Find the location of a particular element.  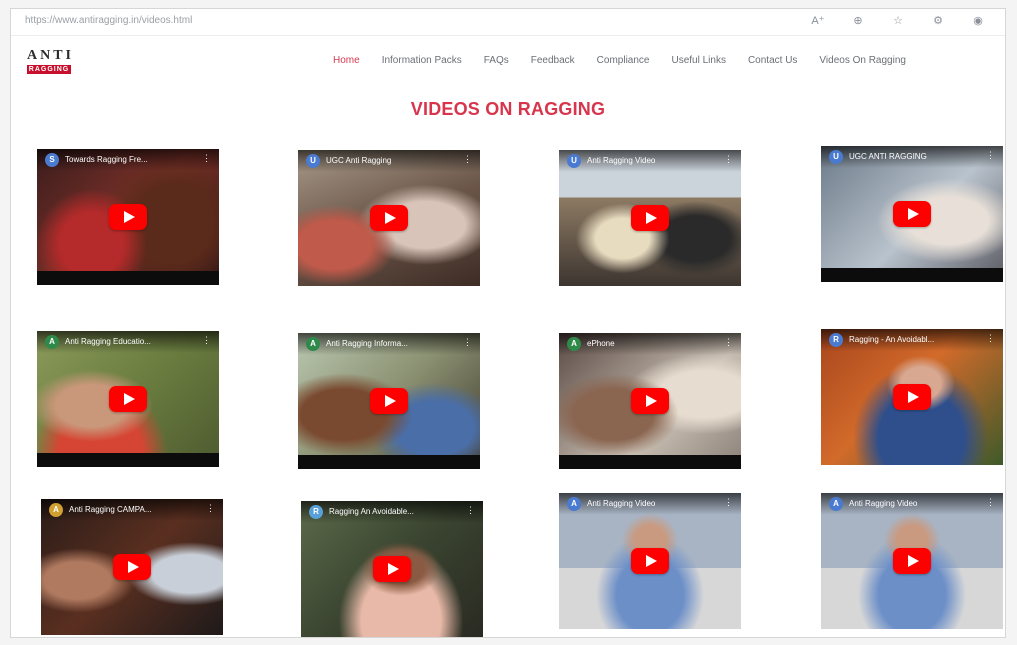

video-card: U UGC Anti Ragging ⋮ is located at coordinates (389, 218).